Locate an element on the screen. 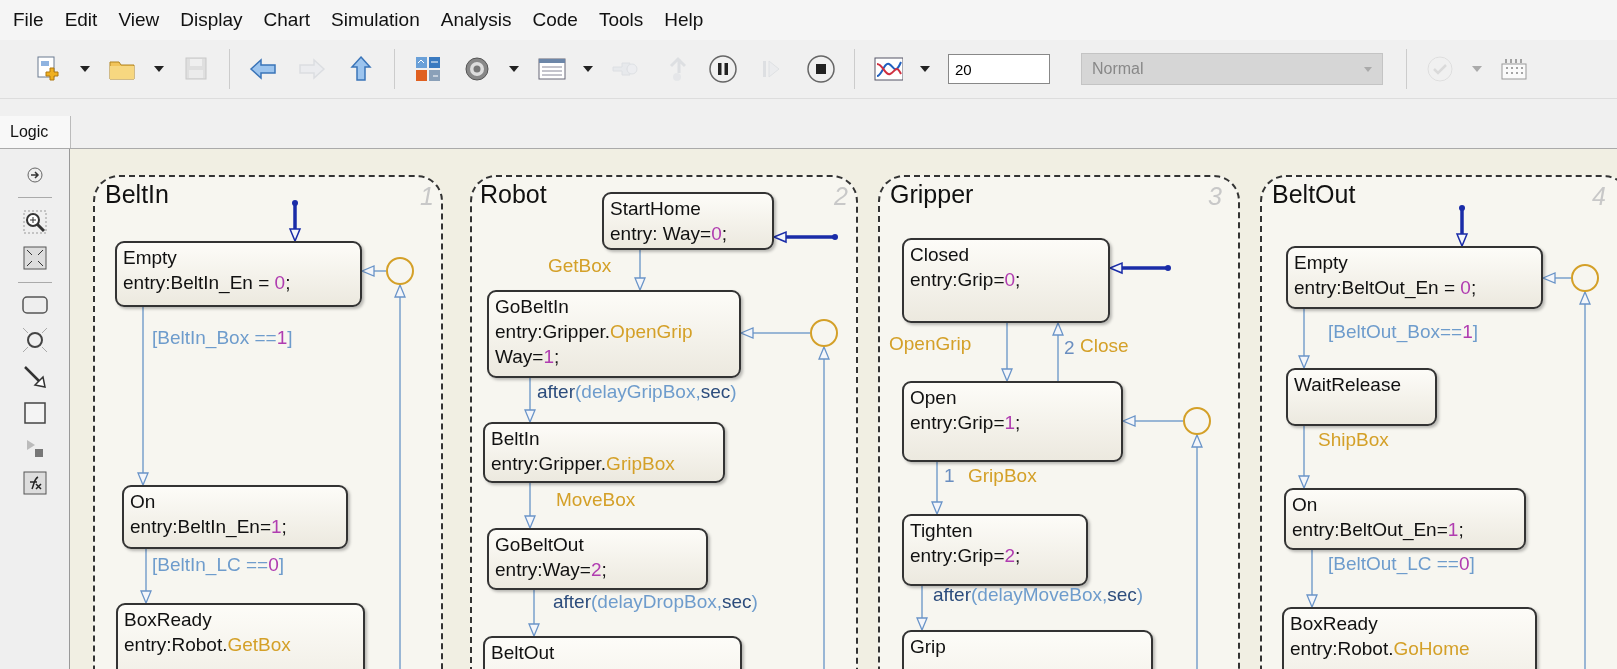  superstate-title: BeltIn is located at coordinates (137, 194).